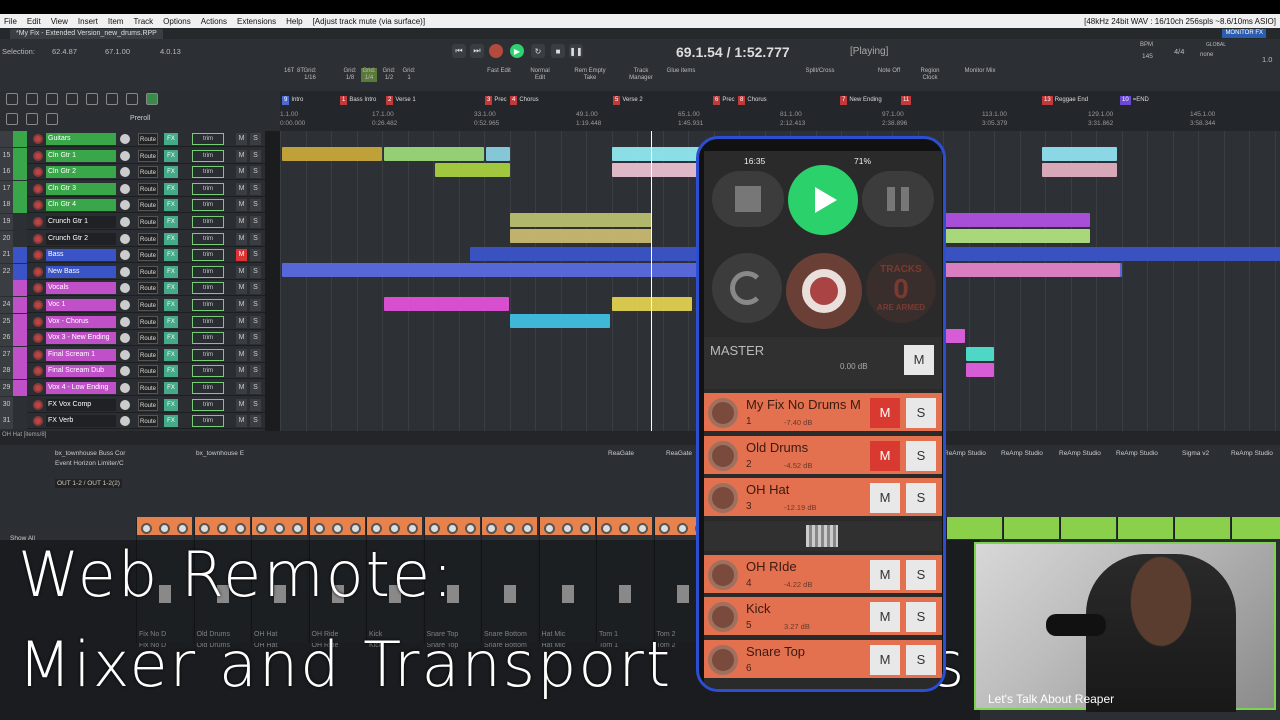 This screenshot has height=720, width=1280. Describe the element at coordinates (132, 222) in the screenshot. I see `track-row: 19 Crunch Gtr 1 Route FX trim M S` at that location.